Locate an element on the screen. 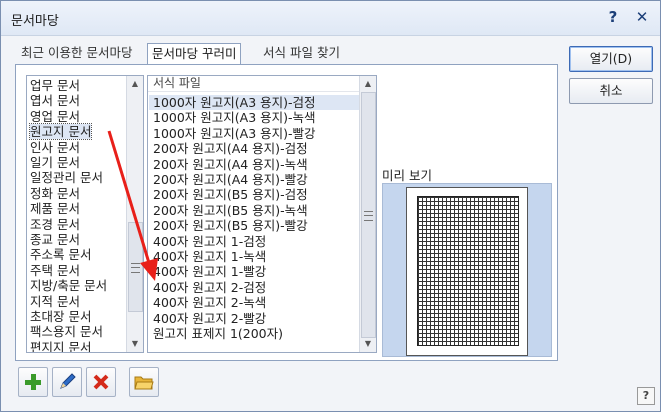  add-button is located at coordinates (33, 382).